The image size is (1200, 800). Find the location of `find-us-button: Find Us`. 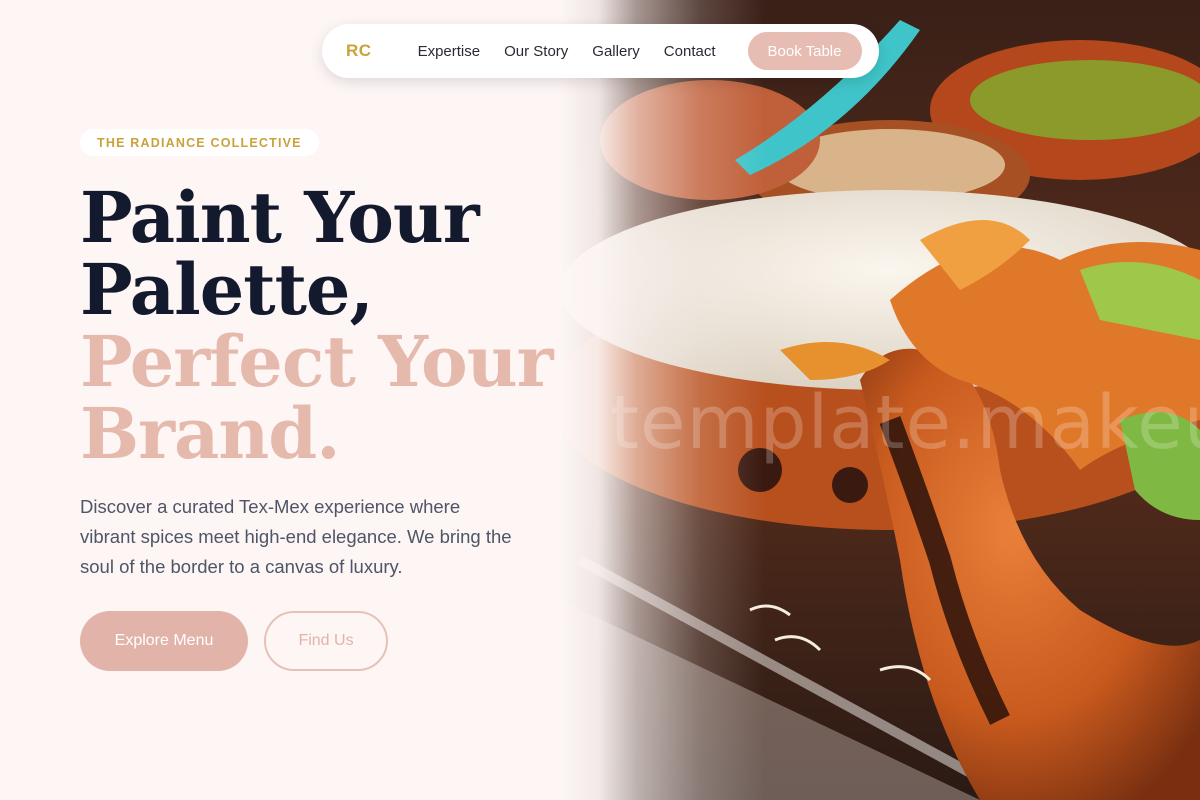

find-us-button: Find Us is located at coordinates (326, 641).